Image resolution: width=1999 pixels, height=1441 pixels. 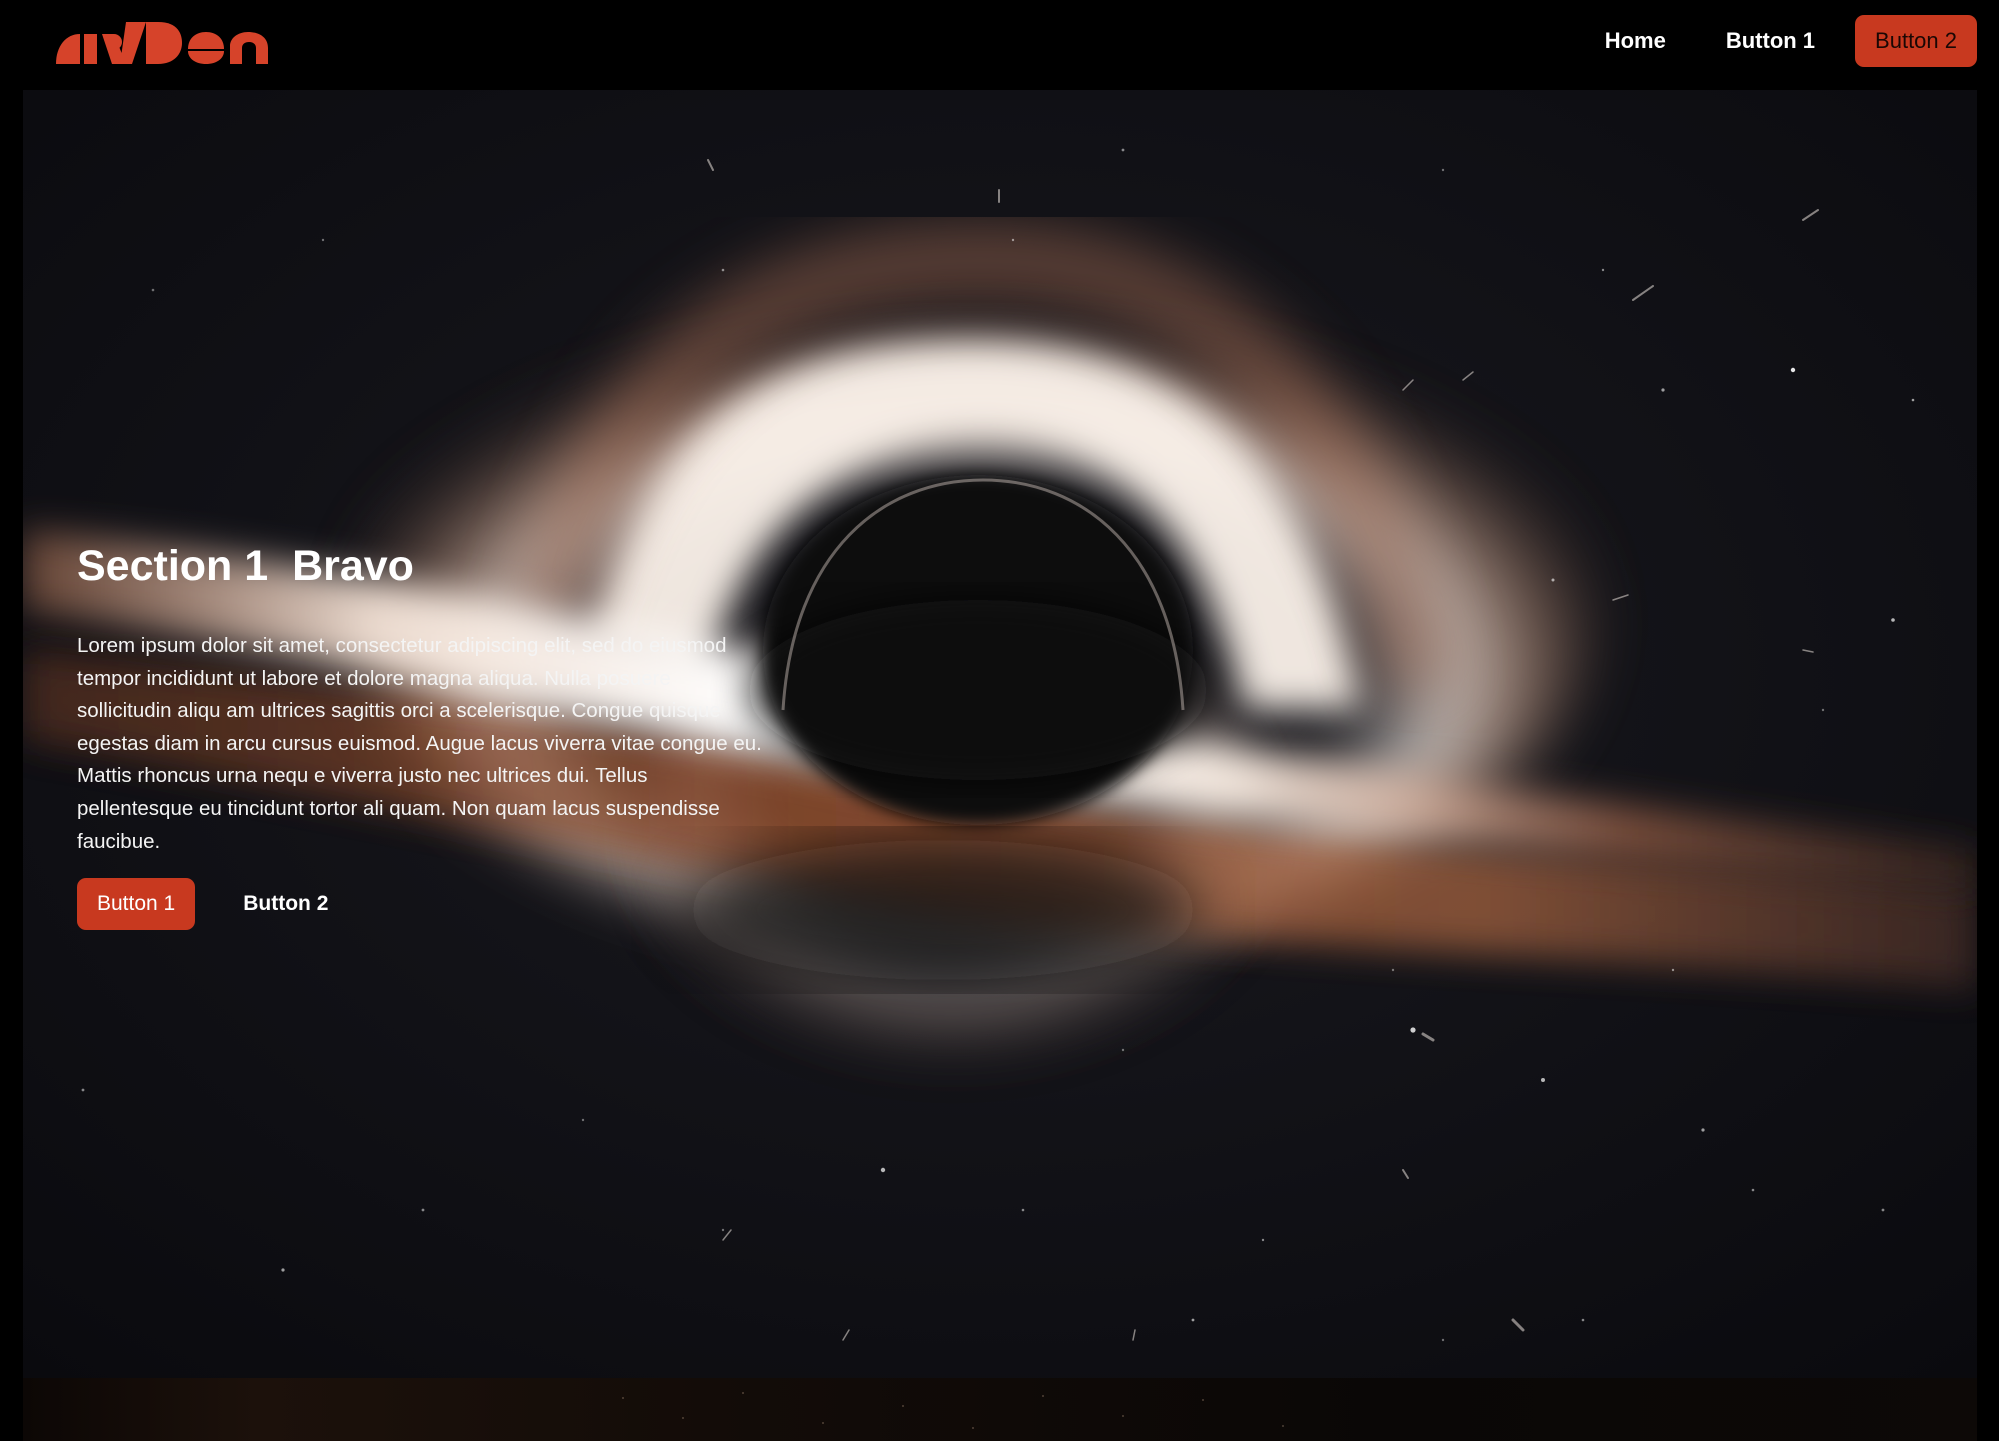 What do you see at coordinates (1635, 41) in the screenshot?
I see `nav-home-link: Home` at bounding box center [1635, 41].